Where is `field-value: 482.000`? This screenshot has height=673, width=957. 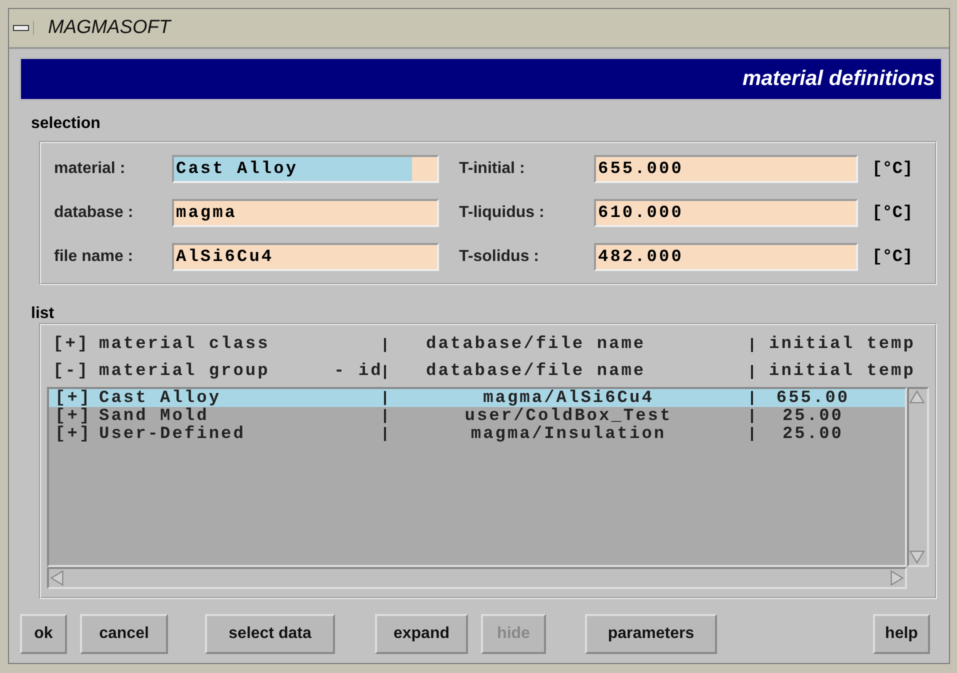 field-value: 482.000 is located at coordinates (640, 257).